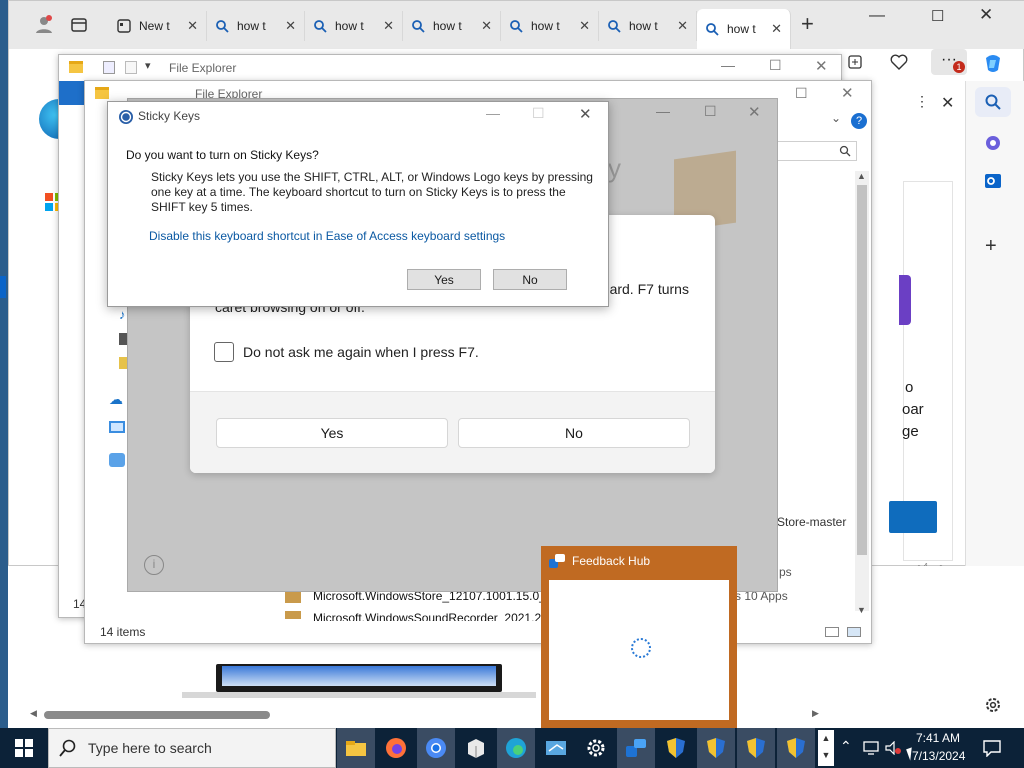 The height and width of the screenshot is (768, 1024). What do you see at coordinates (639, 637) in the screenshot?
I see `feedback-hub-preview: Feedback Hub` at bounding box center [639, 637].